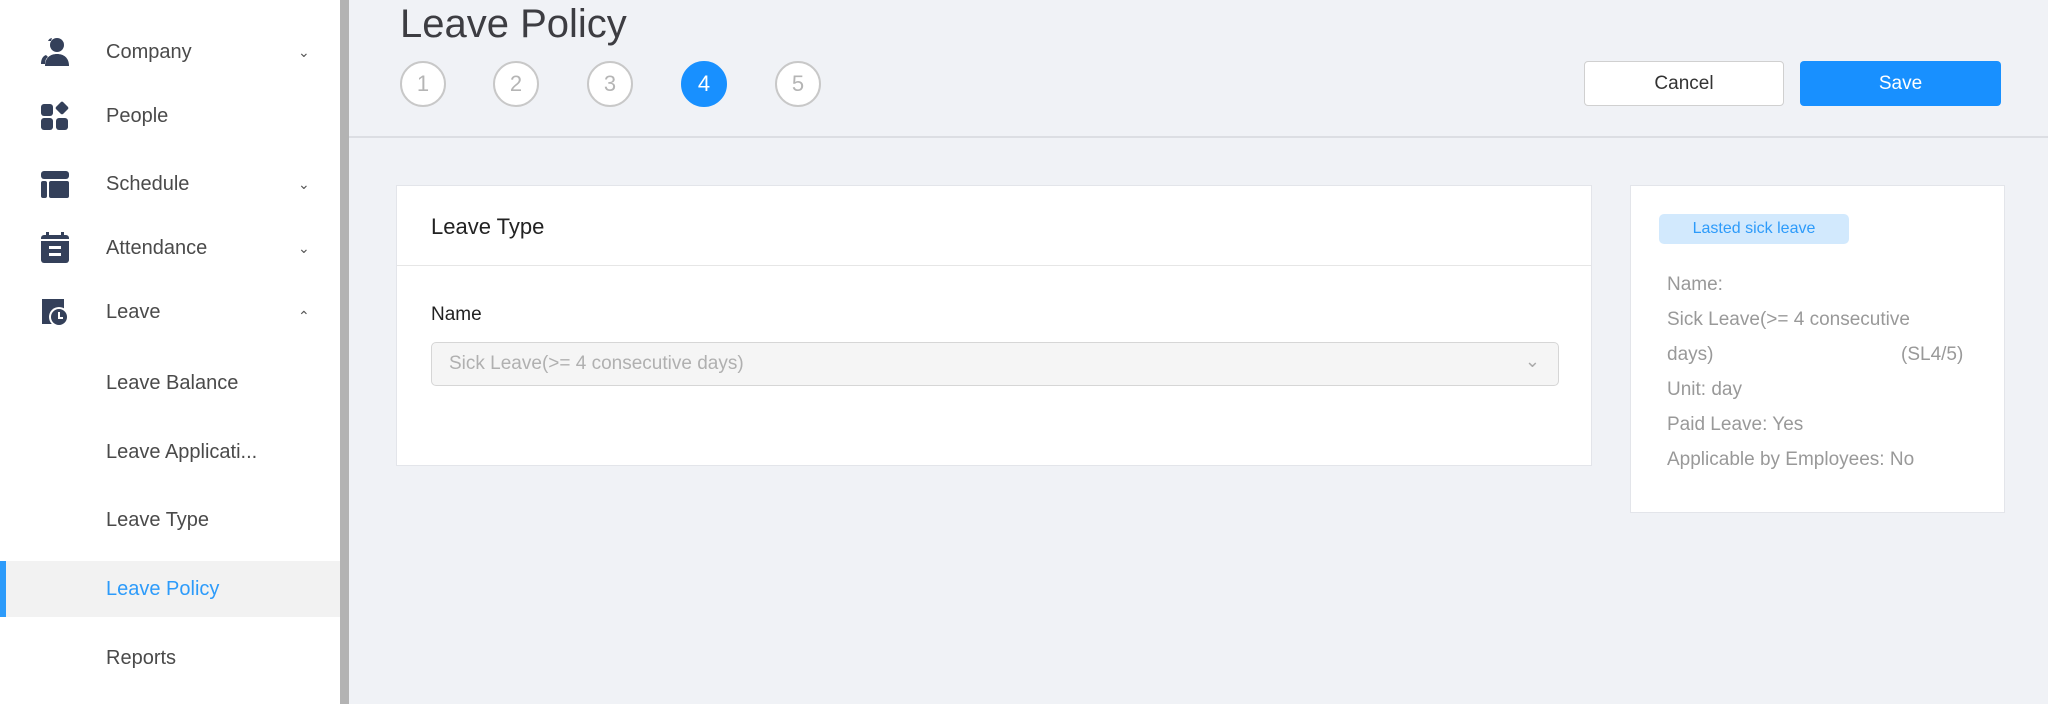 This screenshot has height=704, width=2048. I want to click on page-title: Leave Policy, so click(513, 24).